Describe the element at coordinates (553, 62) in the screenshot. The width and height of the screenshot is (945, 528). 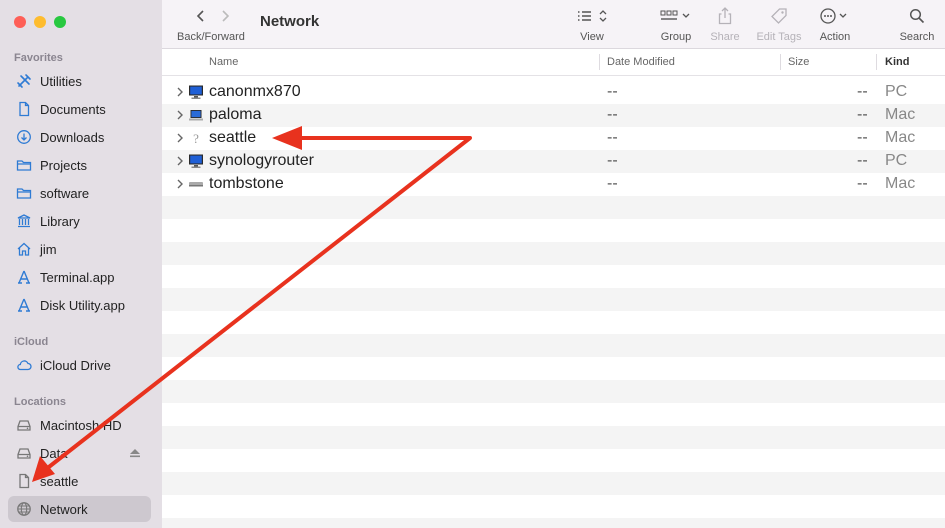
I see `column-header: Name Date Modified Size Kind` at that location.